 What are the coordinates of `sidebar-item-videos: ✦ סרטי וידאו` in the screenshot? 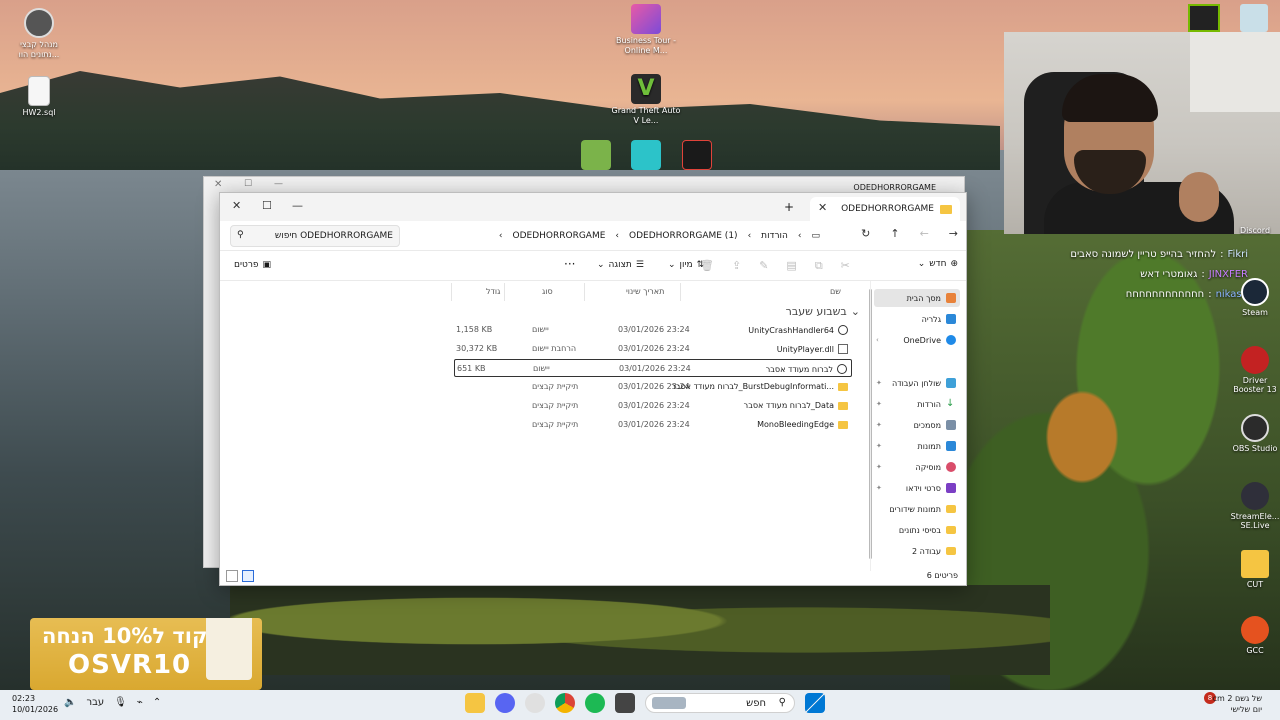 It's located at (917, 488).